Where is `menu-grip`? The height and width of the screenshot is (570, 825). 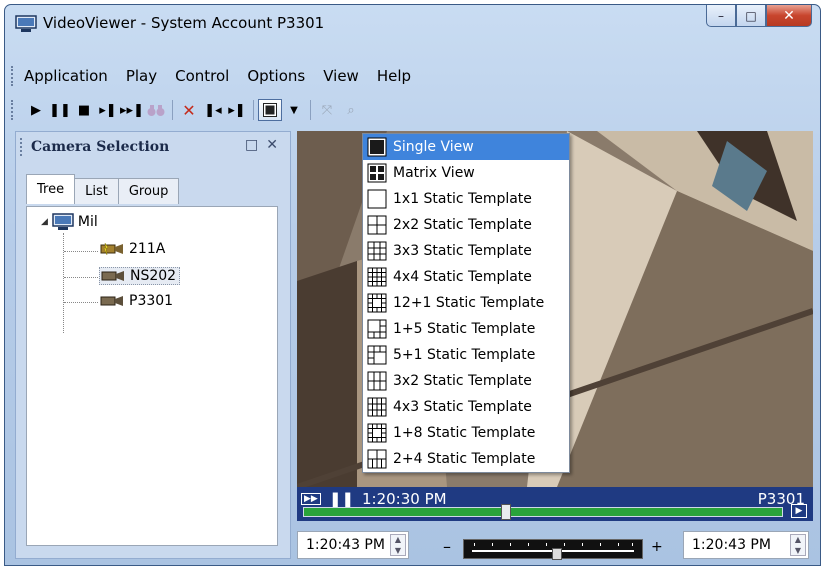 menu-grip is located at coordinates (12, 76).